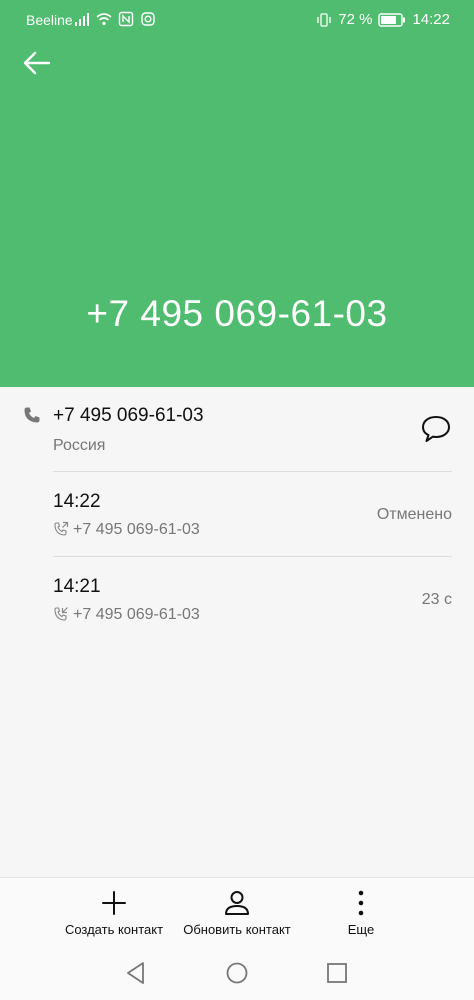 Image resolution: width=474 pixels, height=1000 pixels. I want to click on call-status: Отменено, so click(414, 514).